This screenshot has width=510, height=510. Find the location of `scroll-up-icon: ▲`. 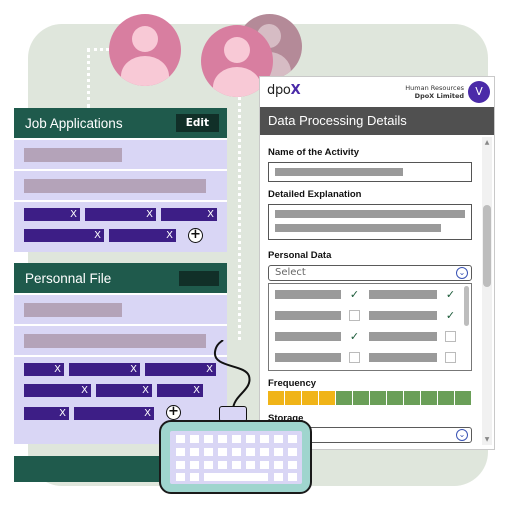

scroll-up-icon: ▲ is located at coordinates (487, 142).